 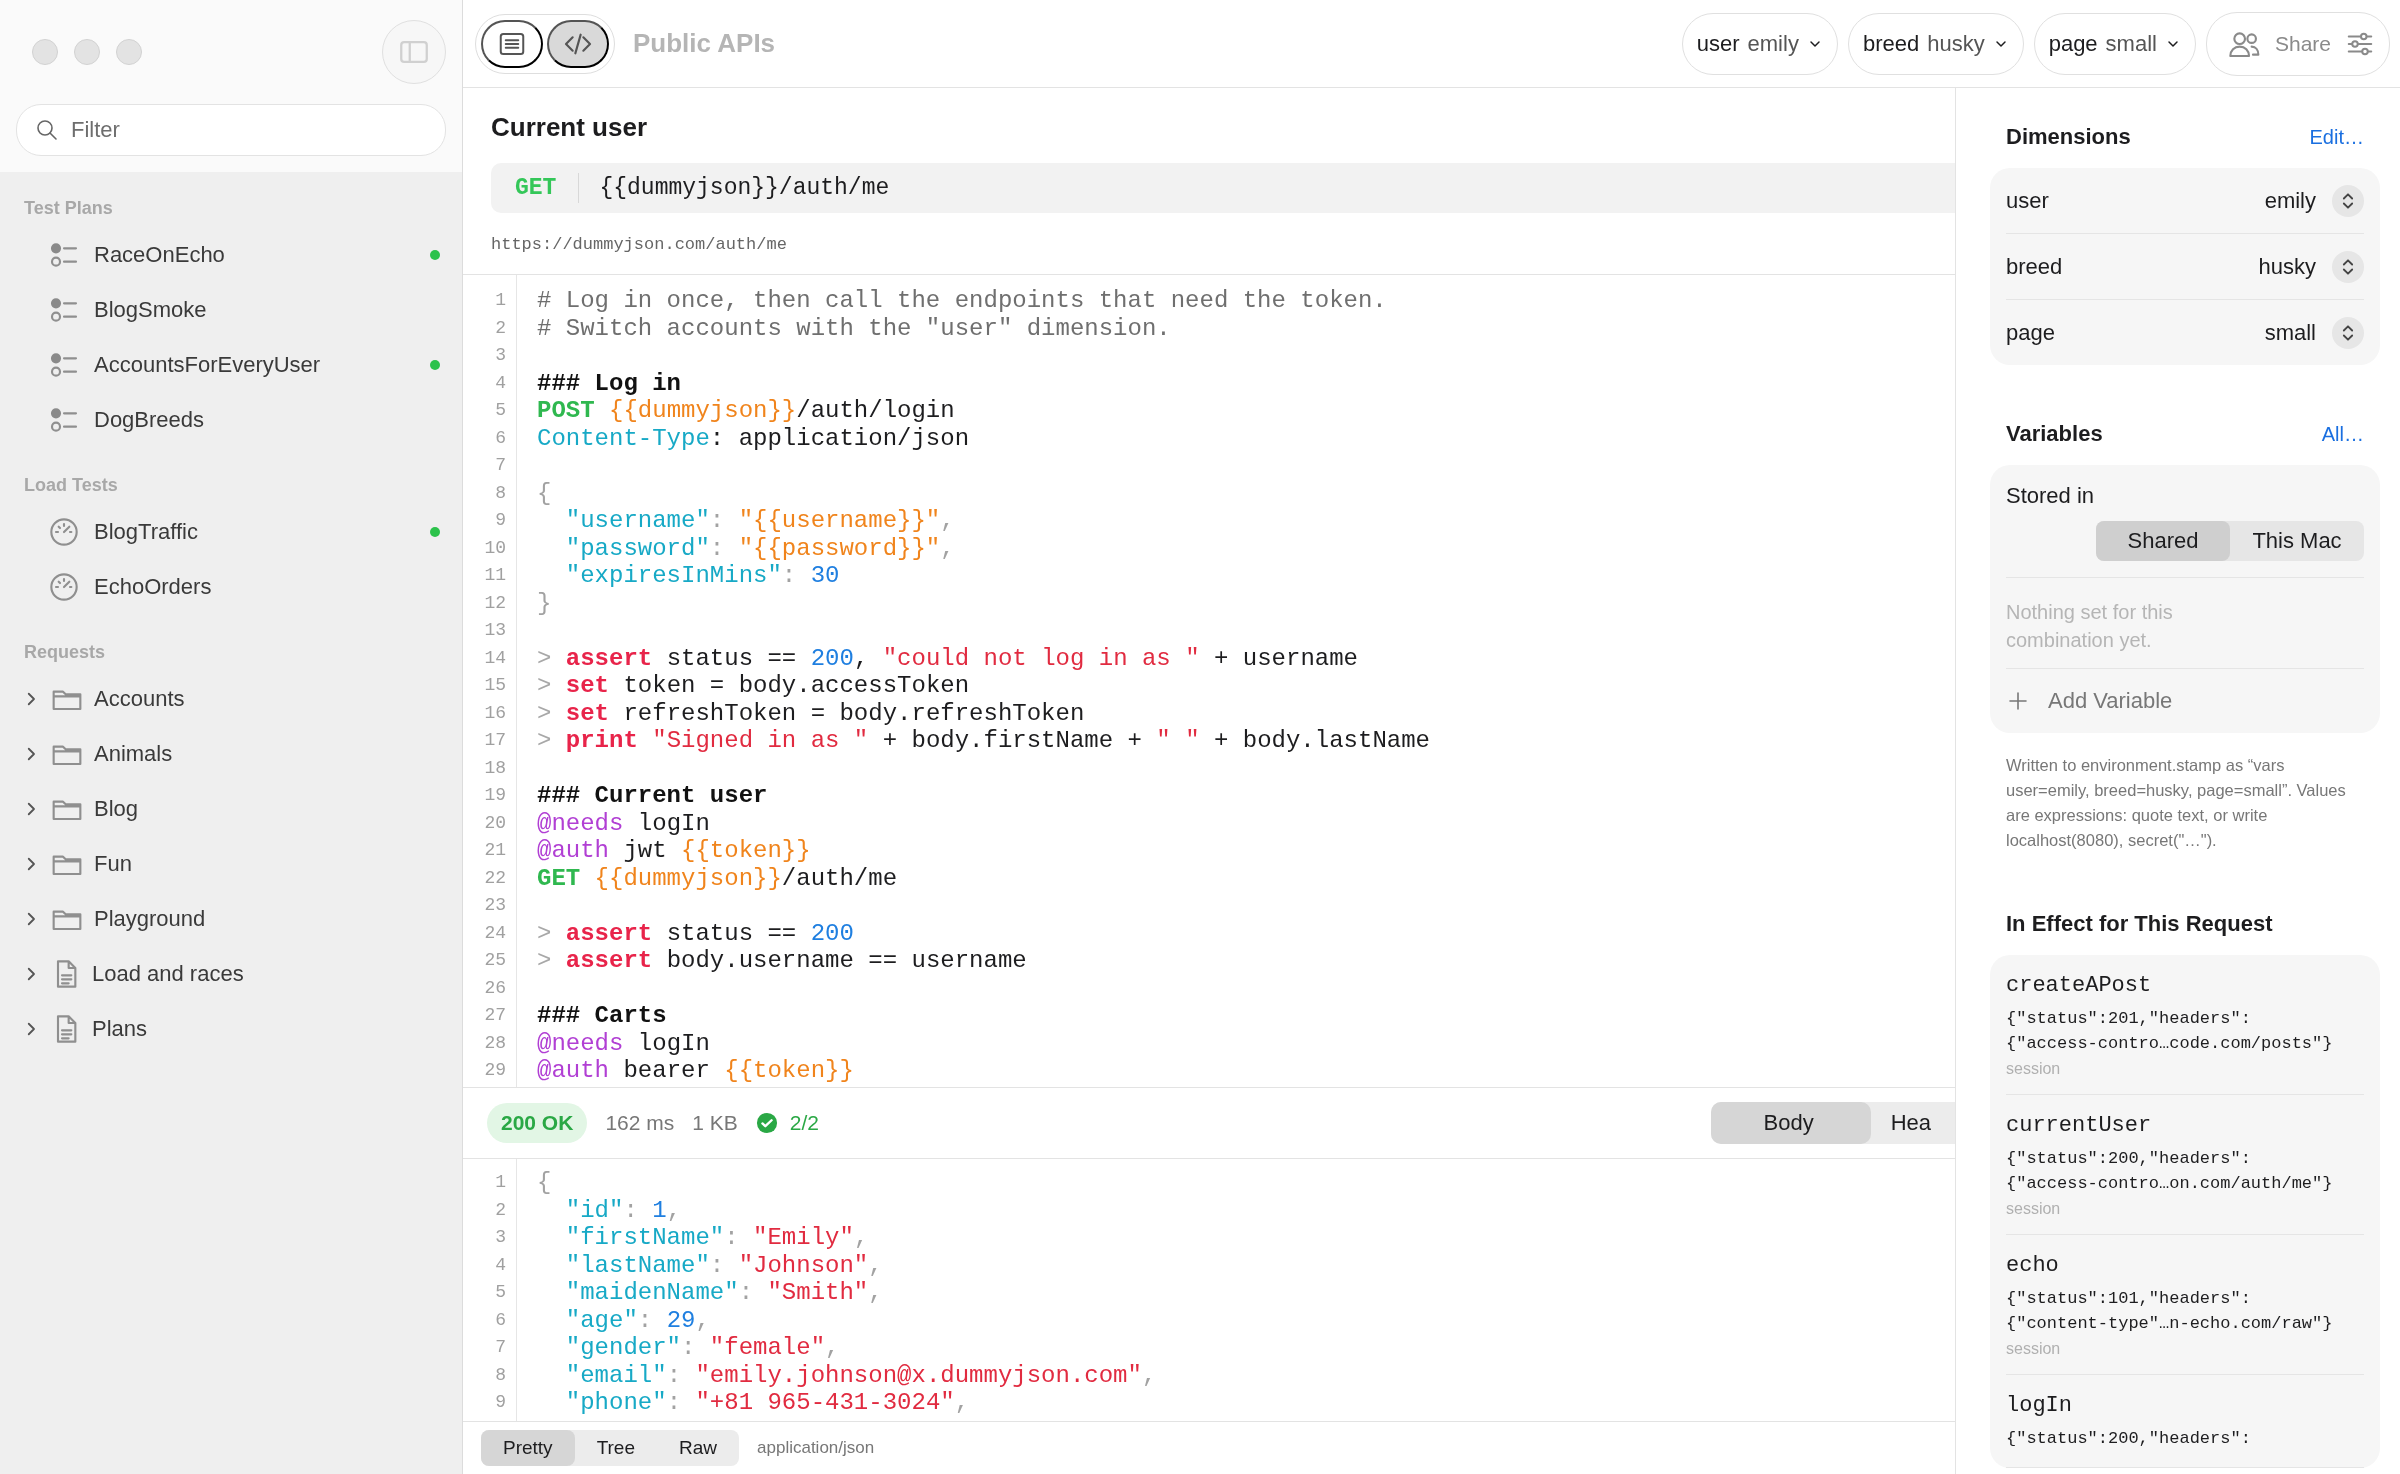 I want to click on section-heading: In Effect for This Request, so click(x=2139, y=924).